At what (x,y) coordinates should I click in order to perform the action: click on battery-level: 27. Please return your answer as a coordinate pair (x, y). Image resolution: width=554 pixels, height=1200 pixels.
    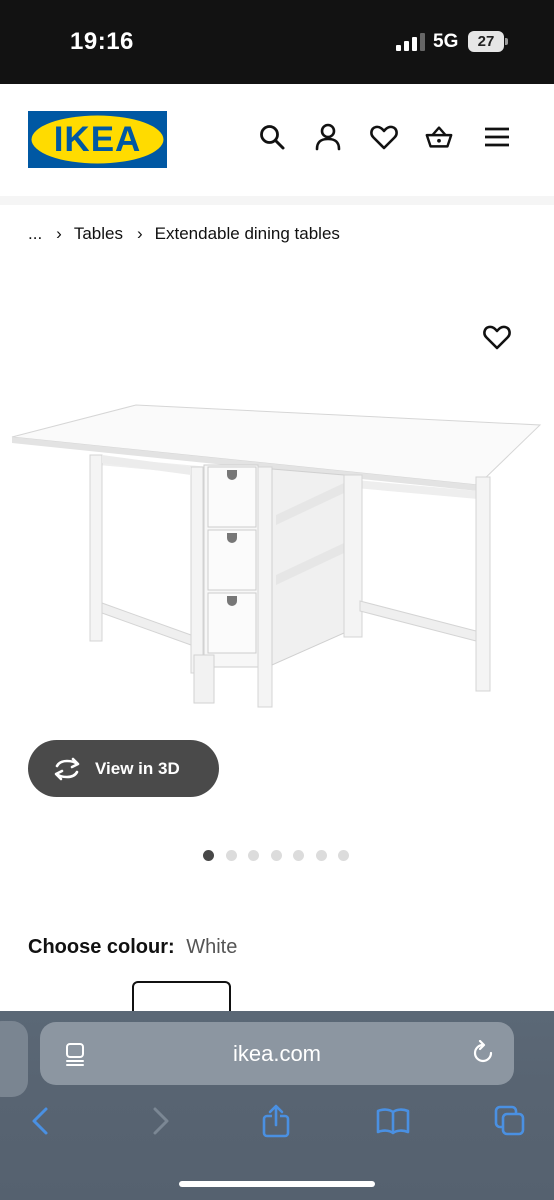
    Looking at the image, I should click on (486, 41).